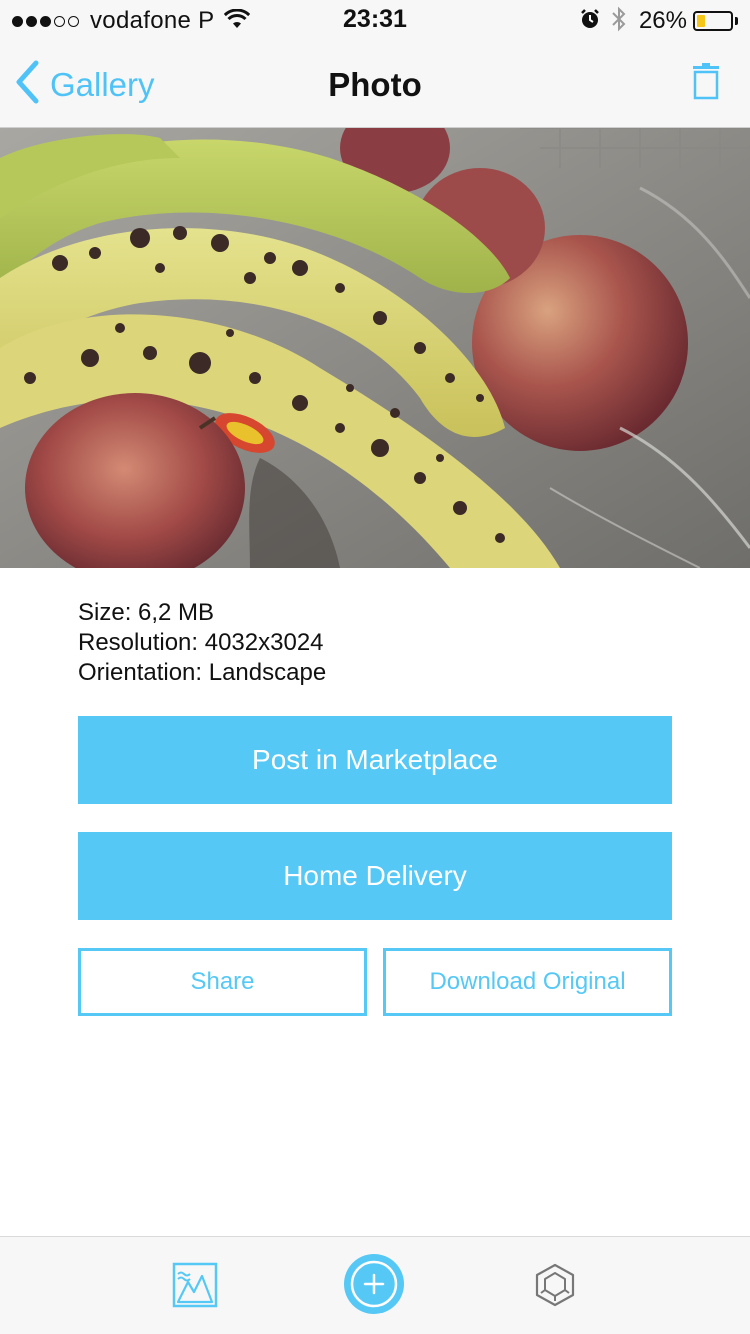 The width and height of the screenshot is (750, 1334). Describe the element at coordinates (555, 1287) in the screenshot. I see `marketplace-icon` at that location.